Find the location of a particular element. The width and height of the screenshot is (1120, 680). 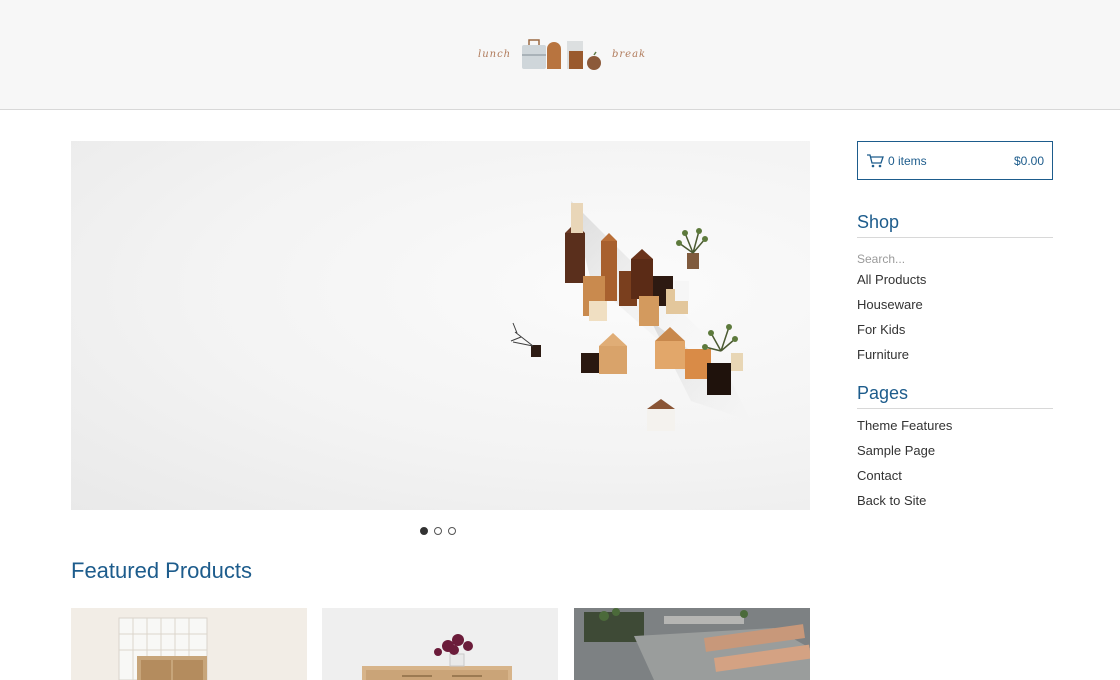

wooden-cabinet-photo is located at coordinates (189, 644).